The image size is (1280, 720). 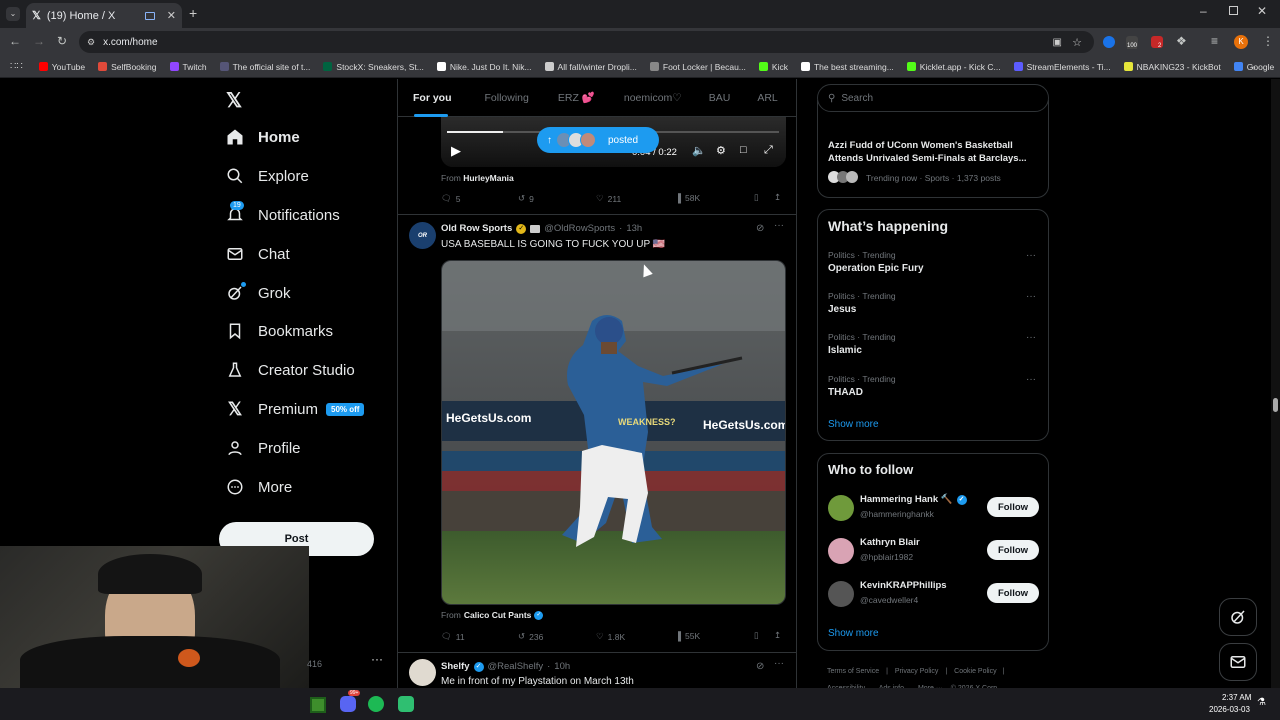 I want to click on nav-item-grok: Grok, so click(x=258, y=292).